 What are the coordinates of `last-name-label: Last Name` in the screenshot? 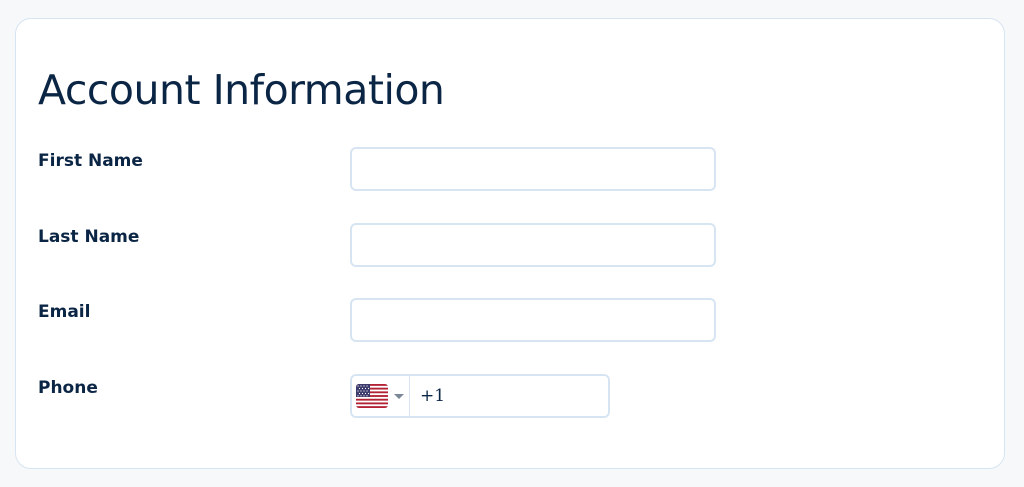 It's located at (89, 237).